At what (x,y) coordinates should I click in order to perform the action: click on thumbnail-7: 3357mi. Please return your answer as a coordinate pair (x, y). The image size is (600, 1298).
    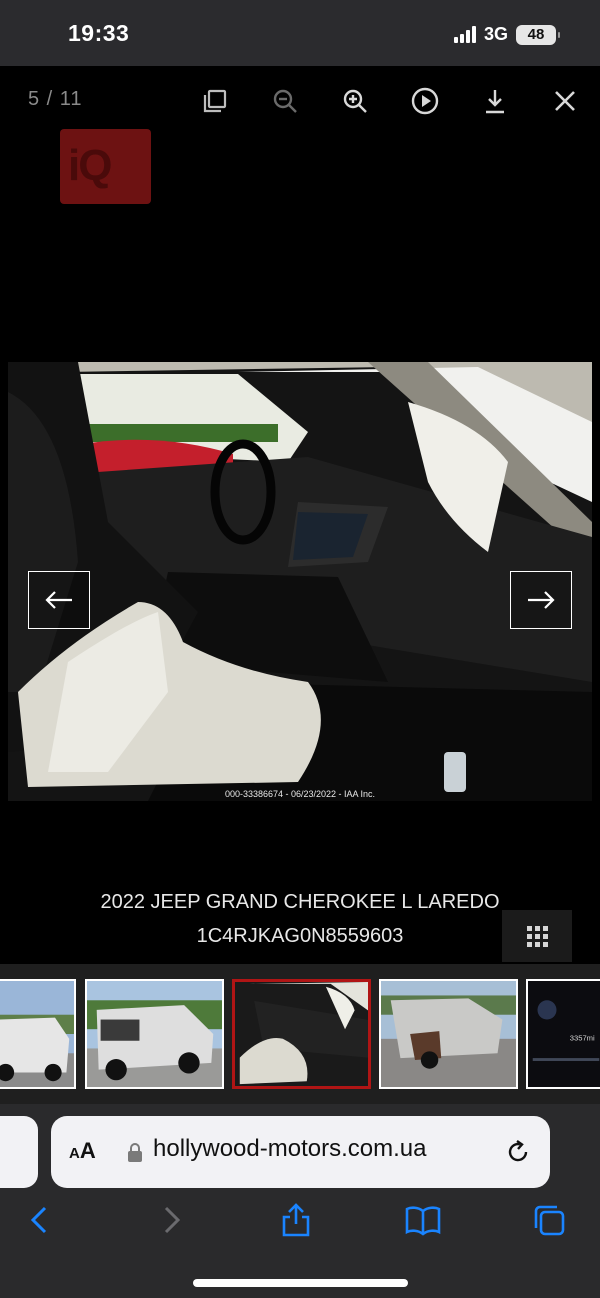
    Looking at the image, I should click on (563, 1034).